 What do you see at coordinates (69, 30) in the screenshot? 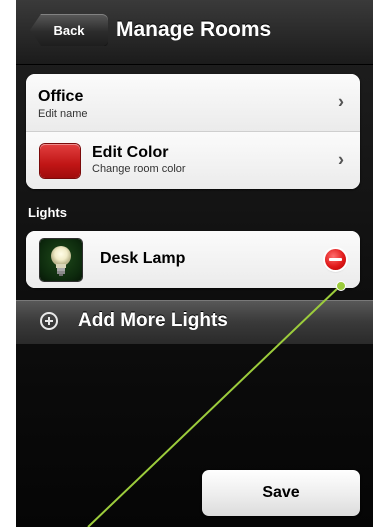
I see `back-button: Back` at bounding box center [69, 30].